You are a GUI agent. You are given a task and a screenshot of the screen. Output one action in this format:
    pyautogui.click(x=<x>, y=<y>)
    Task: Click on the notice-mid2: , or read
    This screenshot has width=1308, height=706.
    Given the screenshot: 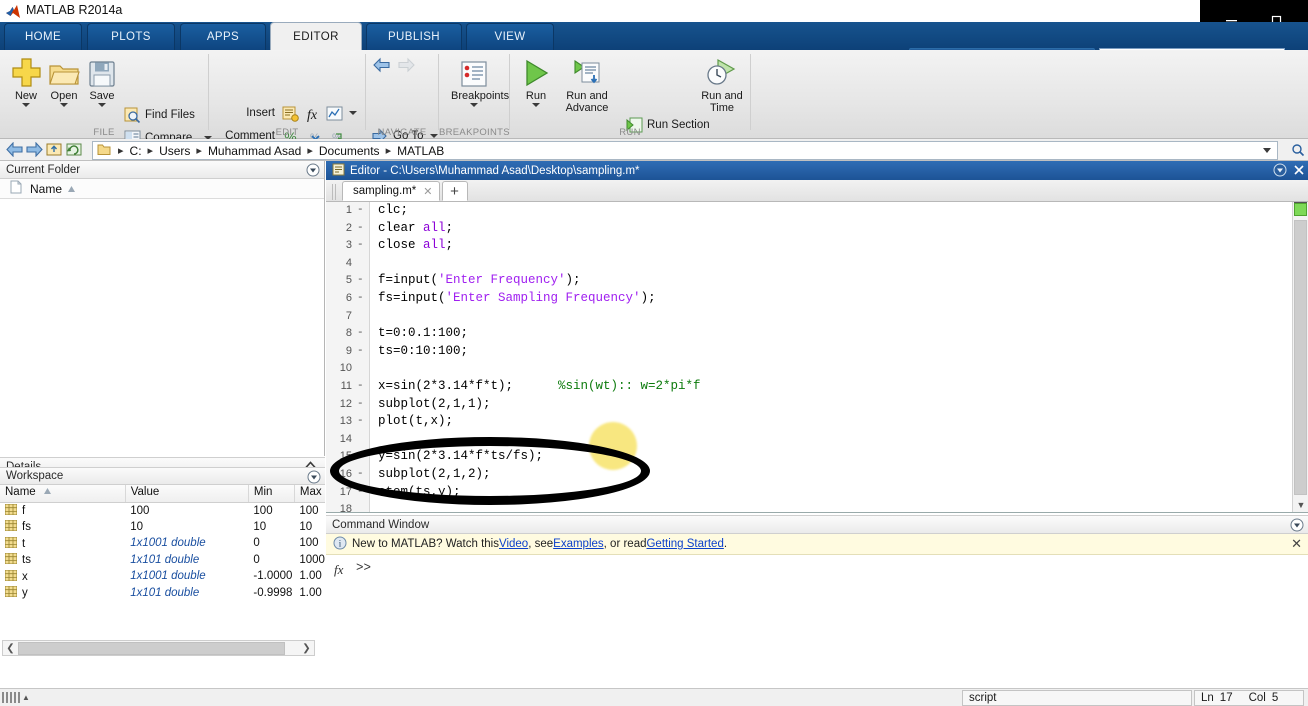 What is the action you would take?
    pyautogui.click(x=625, y=544)
    